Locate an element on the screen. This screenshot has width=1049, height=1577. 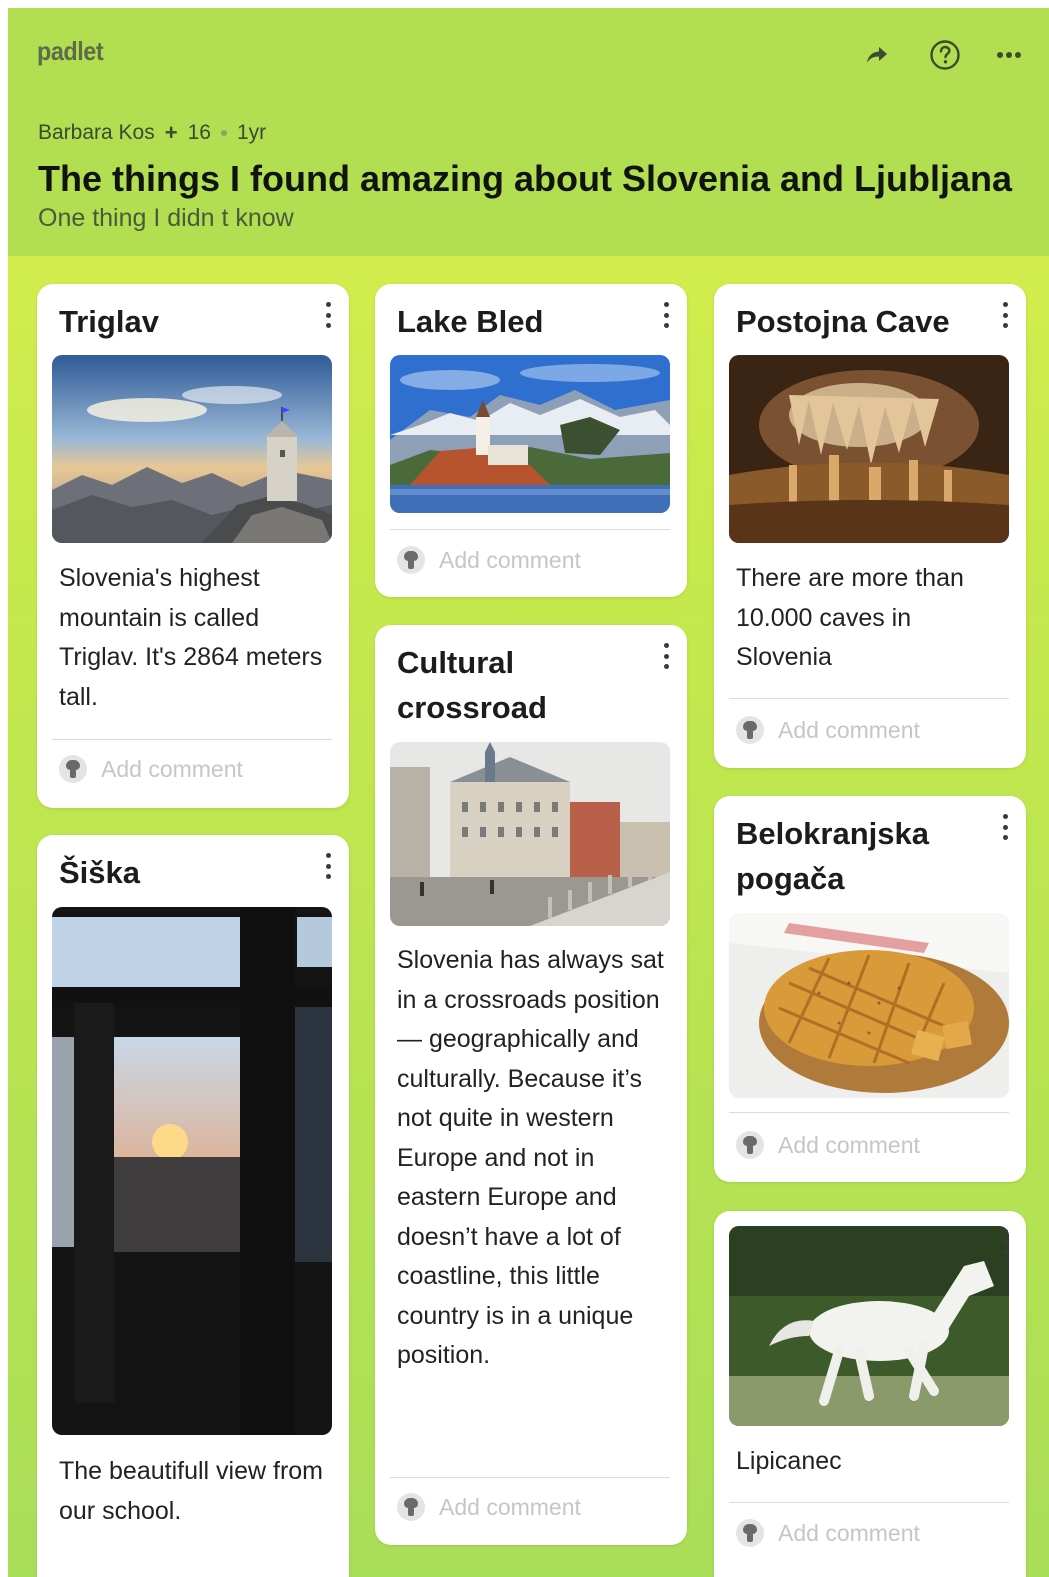
post-title: Cultural crossroad is located at coordinates (472, 685).